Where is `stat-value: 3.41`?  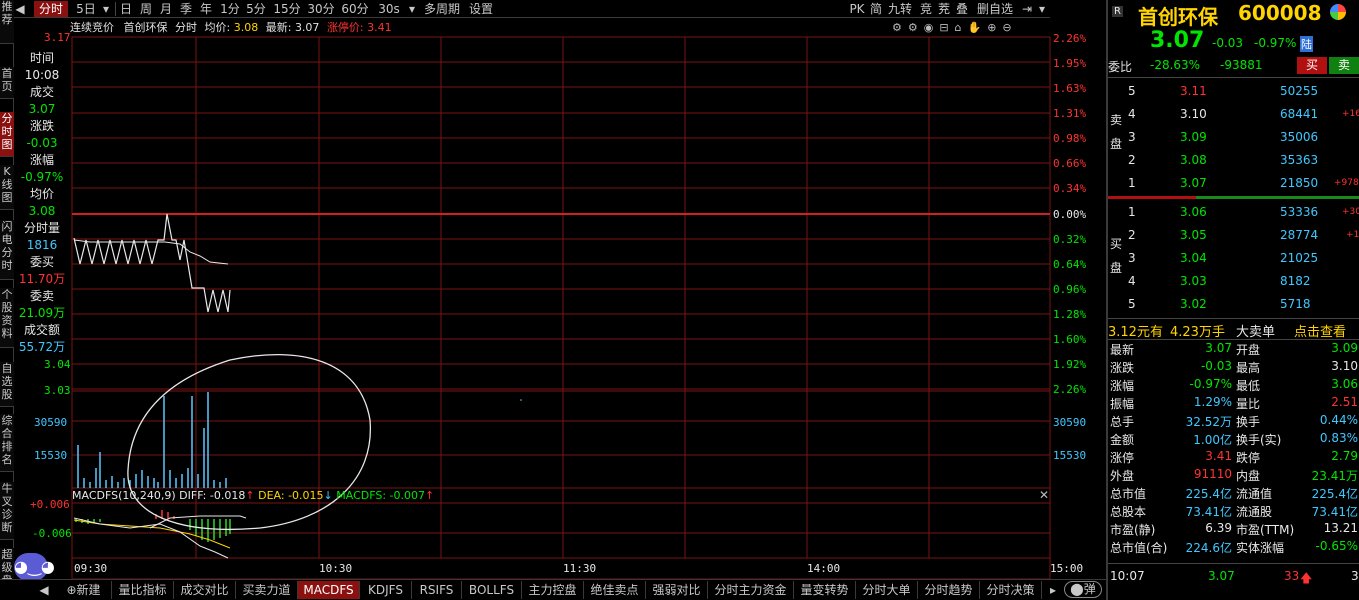
stat-value: 3.41 is located at coordinates (1218, 456).